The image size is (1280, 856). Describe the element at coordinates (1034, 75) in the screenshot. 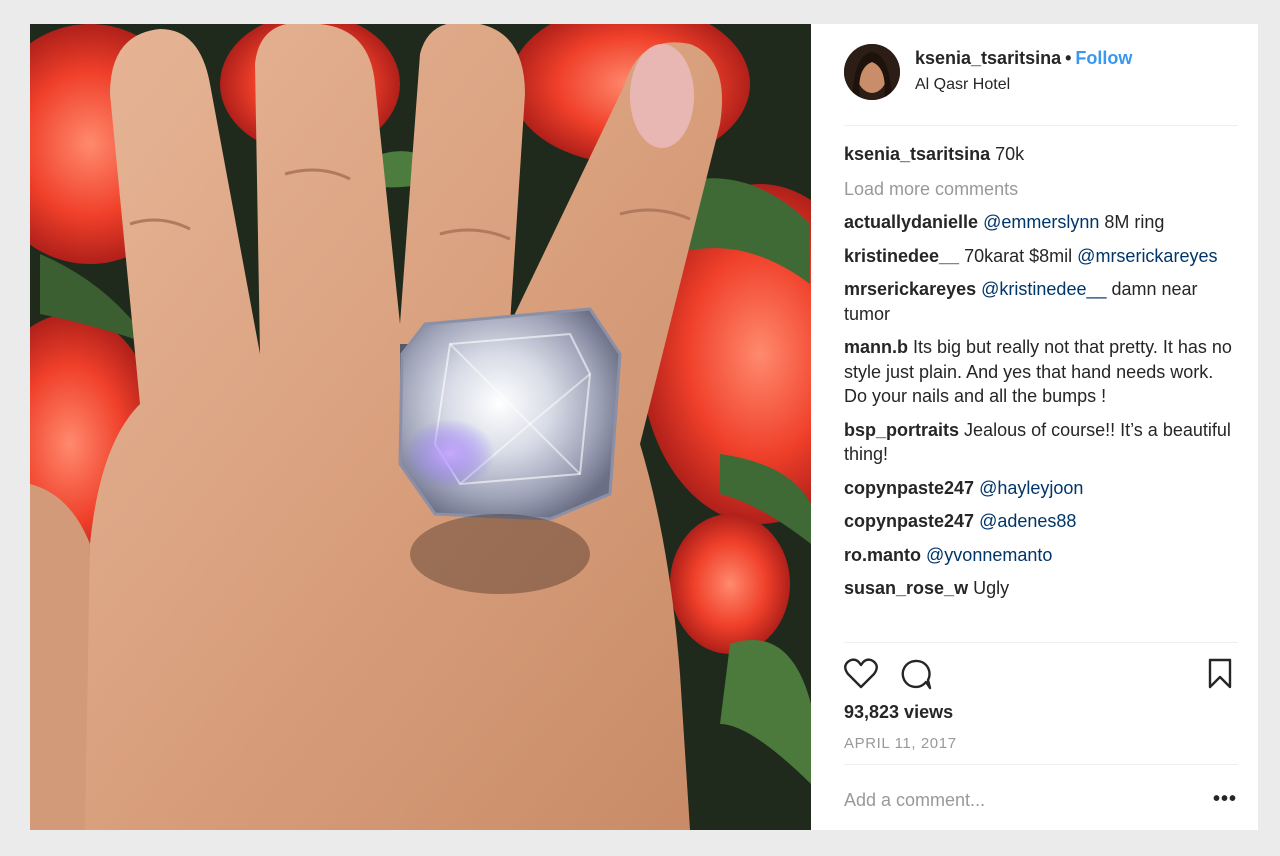

I see `post-header: ksenia_tsaritsina • Follow Al Qasr Hotel` at that location.